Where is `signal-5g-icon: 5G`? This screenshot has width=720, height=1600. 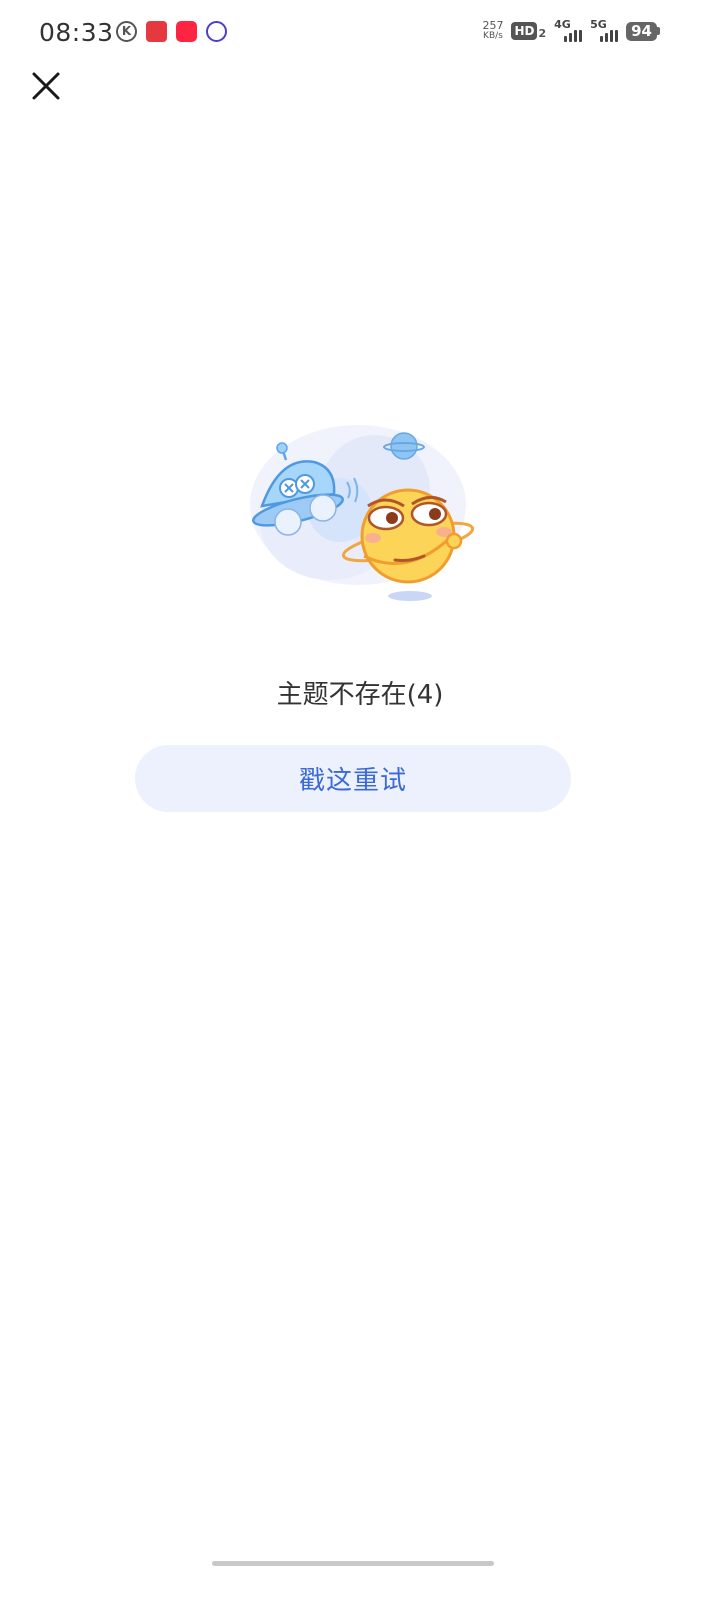 signal-5g-icon: 5G is located at coordinates (604, 30).